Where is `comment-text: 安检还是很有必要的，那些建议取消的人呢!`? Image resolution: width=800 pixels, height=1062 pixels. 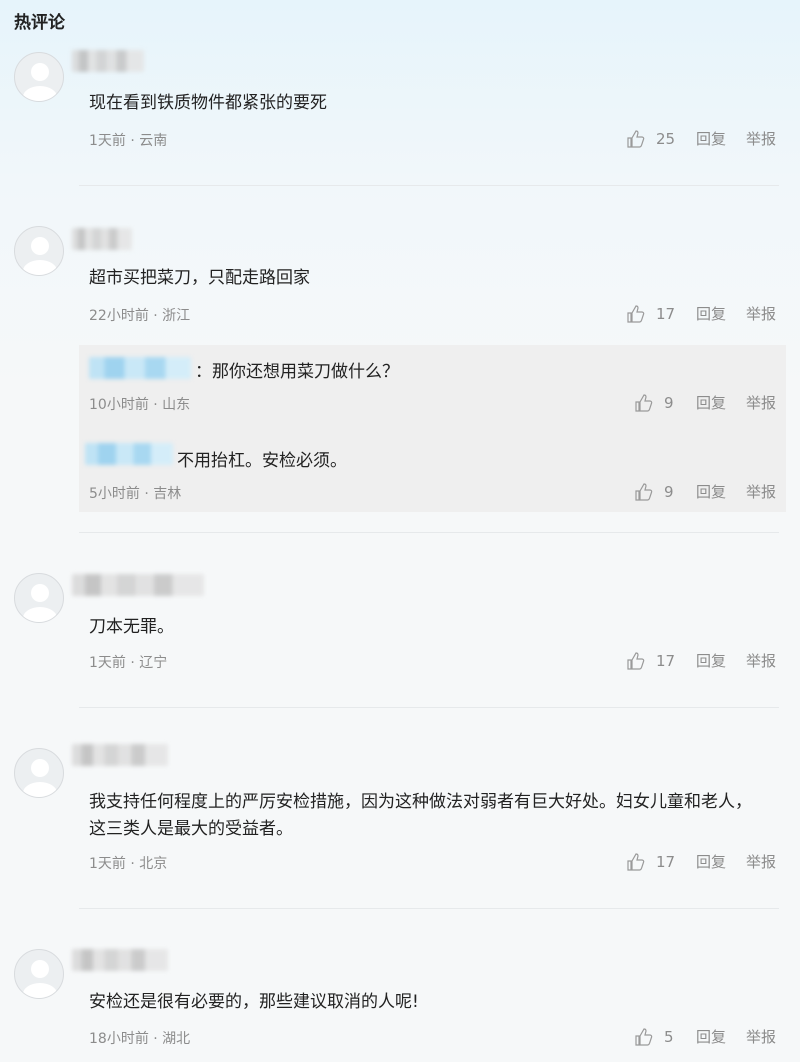 comment-text: 安检还是很有必要的，那些建议取消的人呢! is located at coordinates (254, 1002).